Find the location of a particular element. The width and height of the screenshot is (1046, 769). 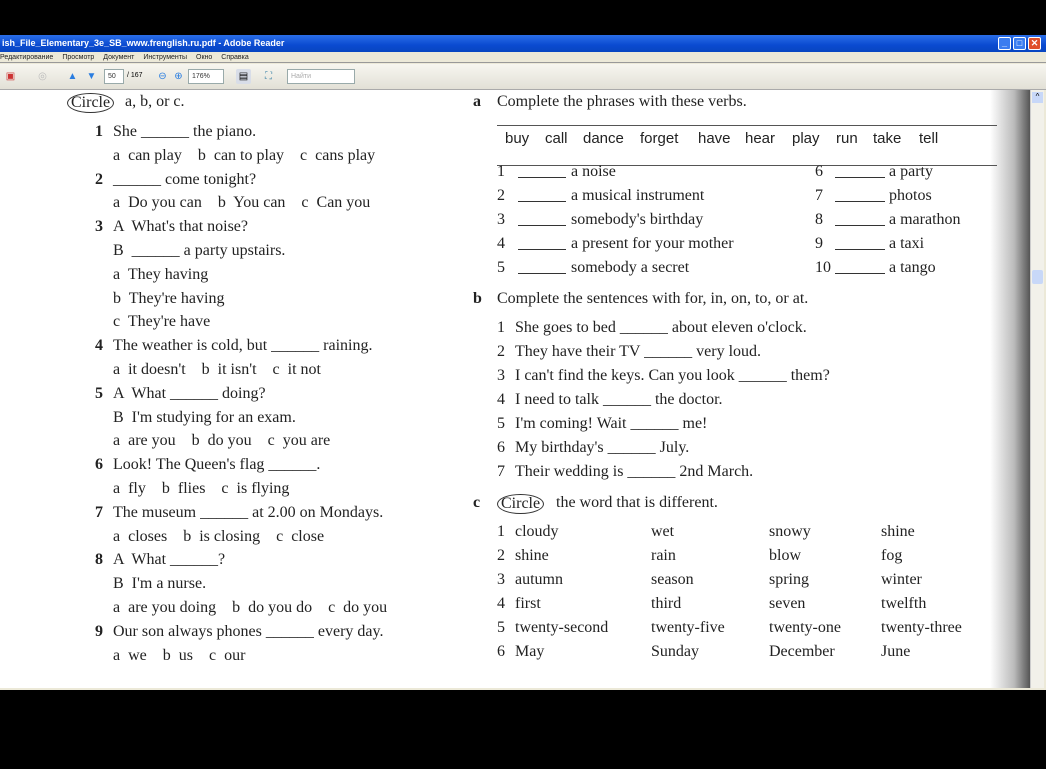

vertical-scrollbar: ^ is located at coordinates (1037, 389).